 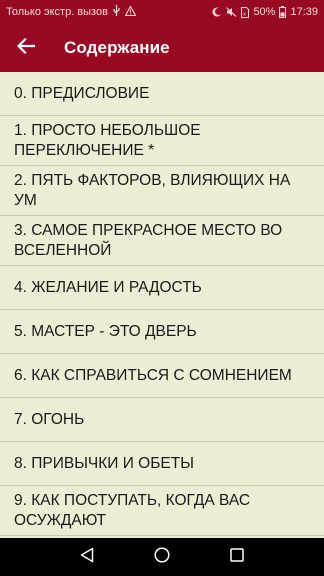 I want to click on list-item-label: 3. САМОЕ ПРЕКРАСНОЕ МЕСТО ВО ВСЕЛЕННОЙ, so click(x=148, y=240).